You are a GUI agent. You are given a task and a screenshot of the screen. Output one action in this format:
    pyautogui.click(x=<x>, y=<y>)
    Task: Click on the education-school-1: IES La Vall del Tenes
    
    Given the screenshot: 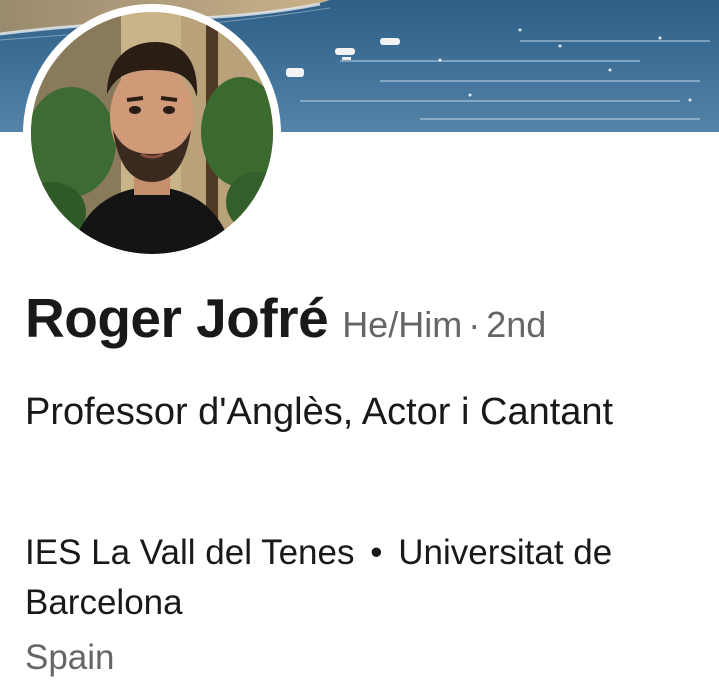 What is the action you would take?
    pyautogui.click(x=189, y=552)
    